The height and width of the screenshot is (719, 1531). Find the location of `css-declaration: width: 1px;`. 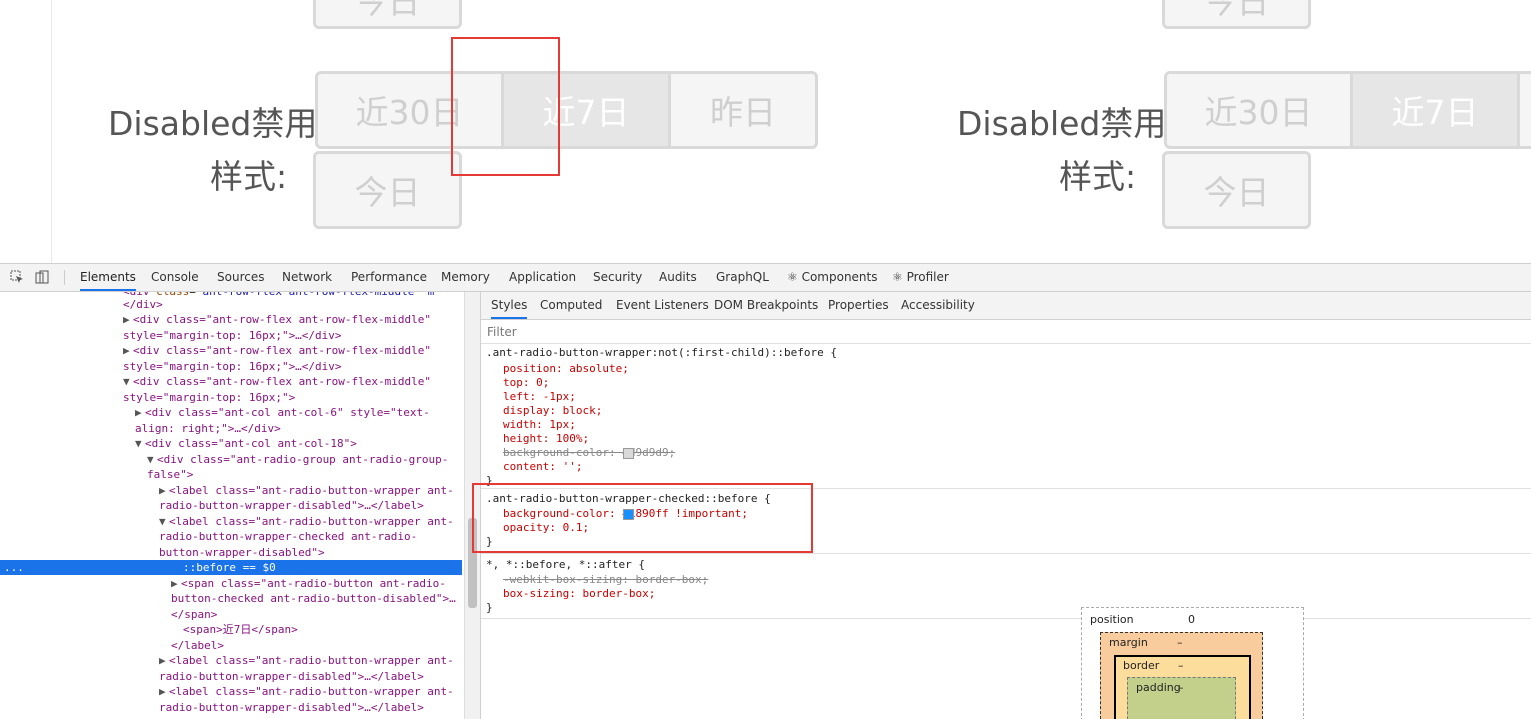

css-declaration: width: 1px; is located at coordinates (539, 425).